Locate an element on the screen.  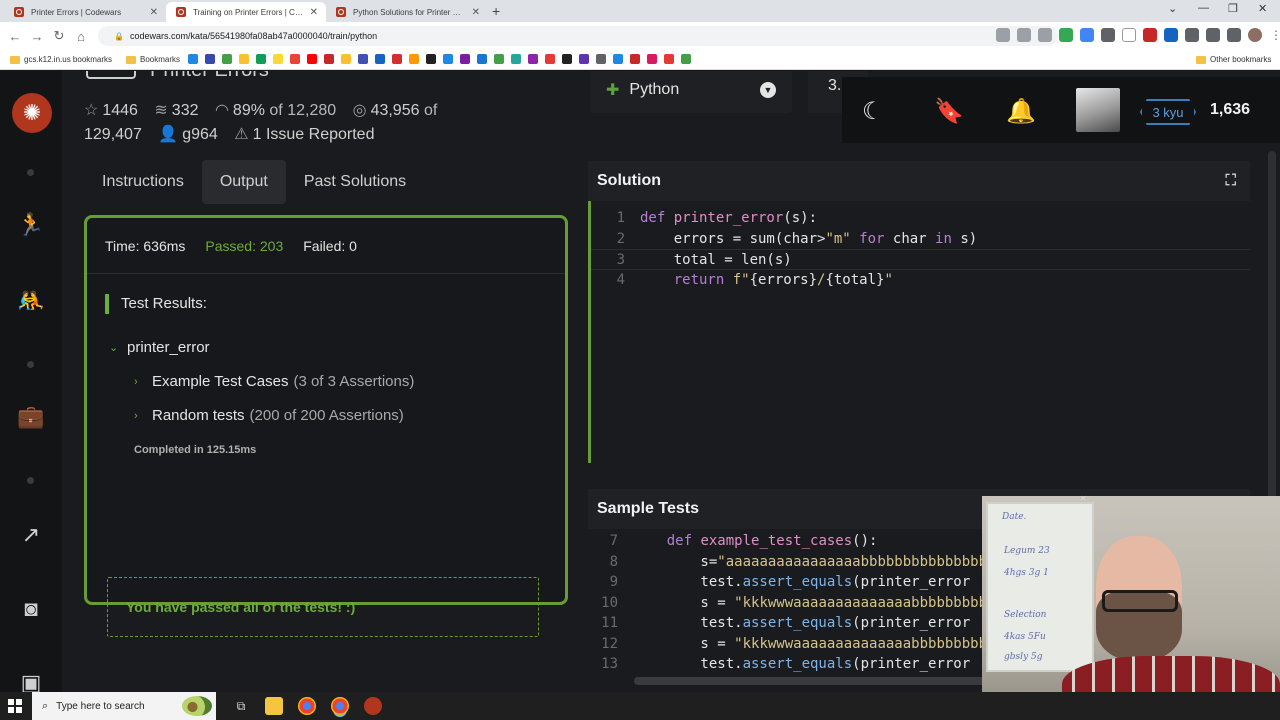
browser-tab-1: Printer Errors | Codewars ✕ is located at coordinates (85, 12).